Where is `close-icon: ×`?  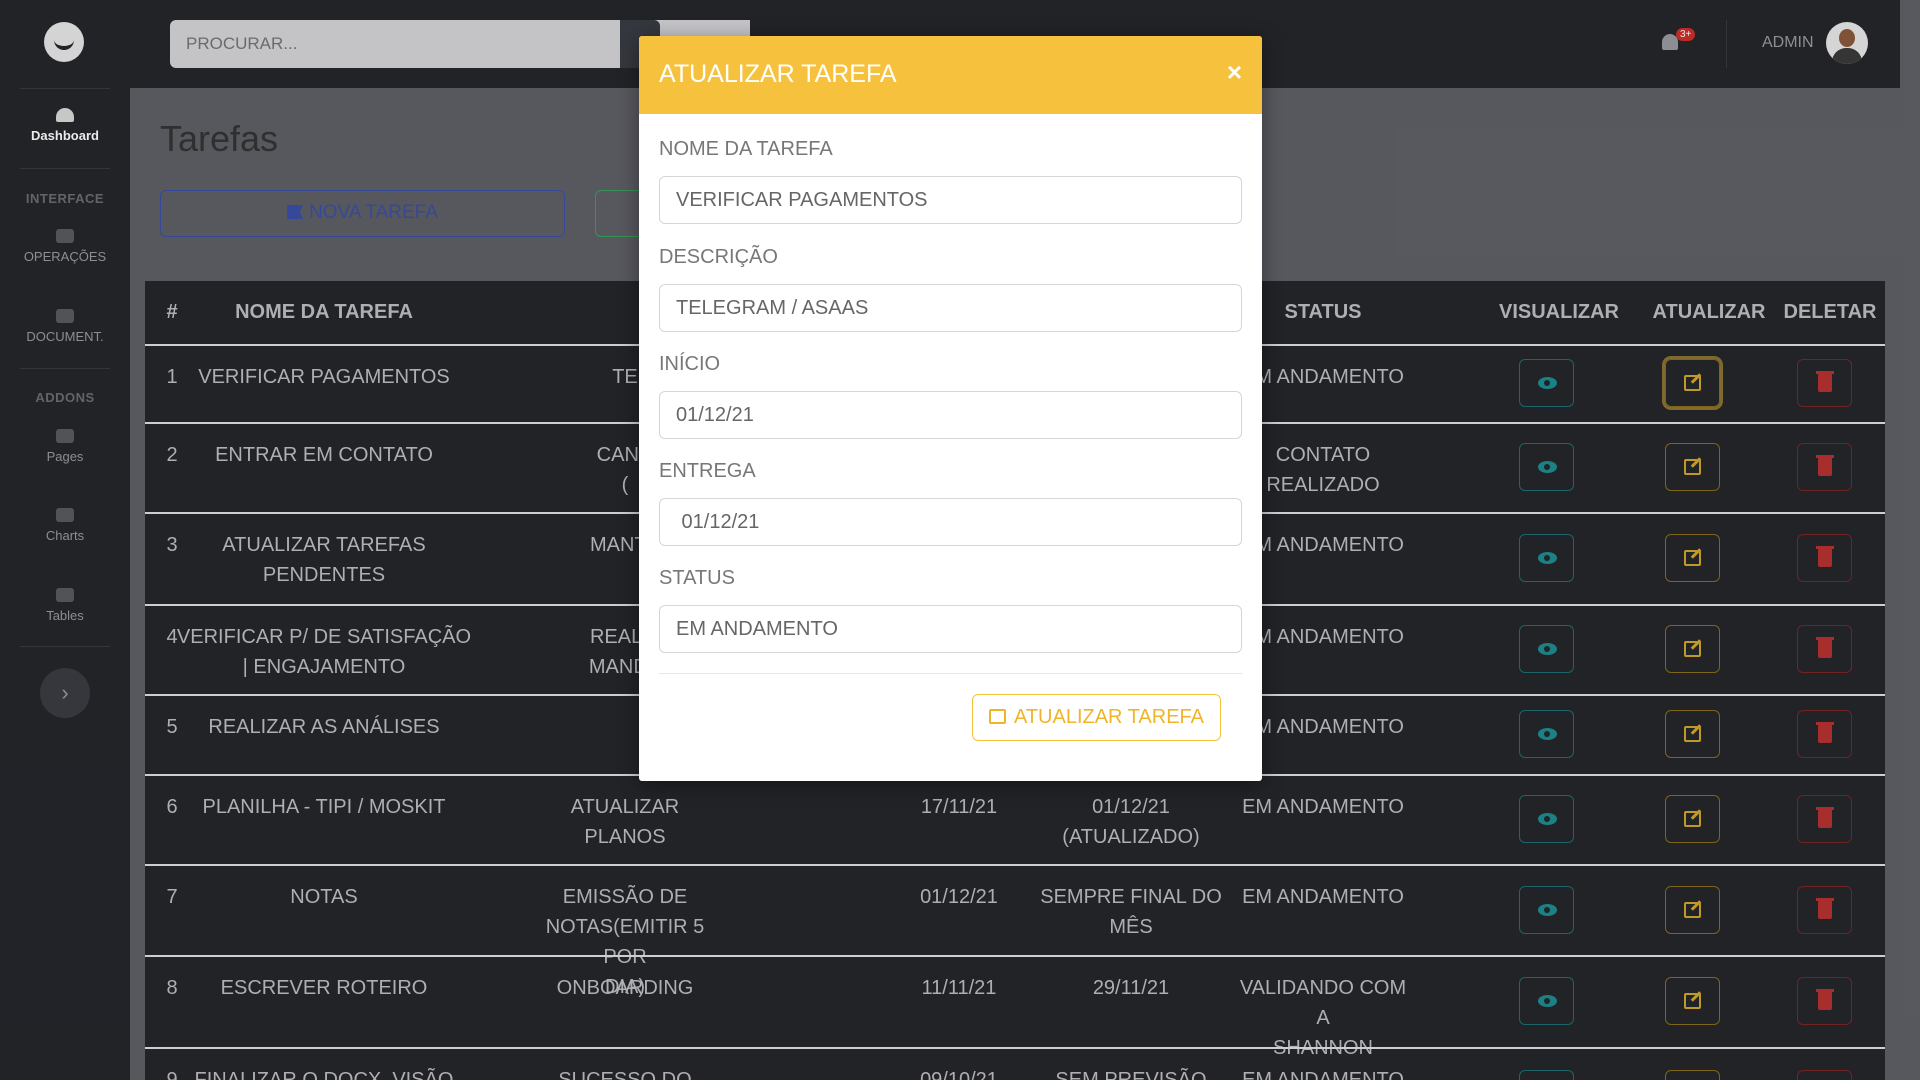
close-icon: × is located at coordinates (1234, 72).